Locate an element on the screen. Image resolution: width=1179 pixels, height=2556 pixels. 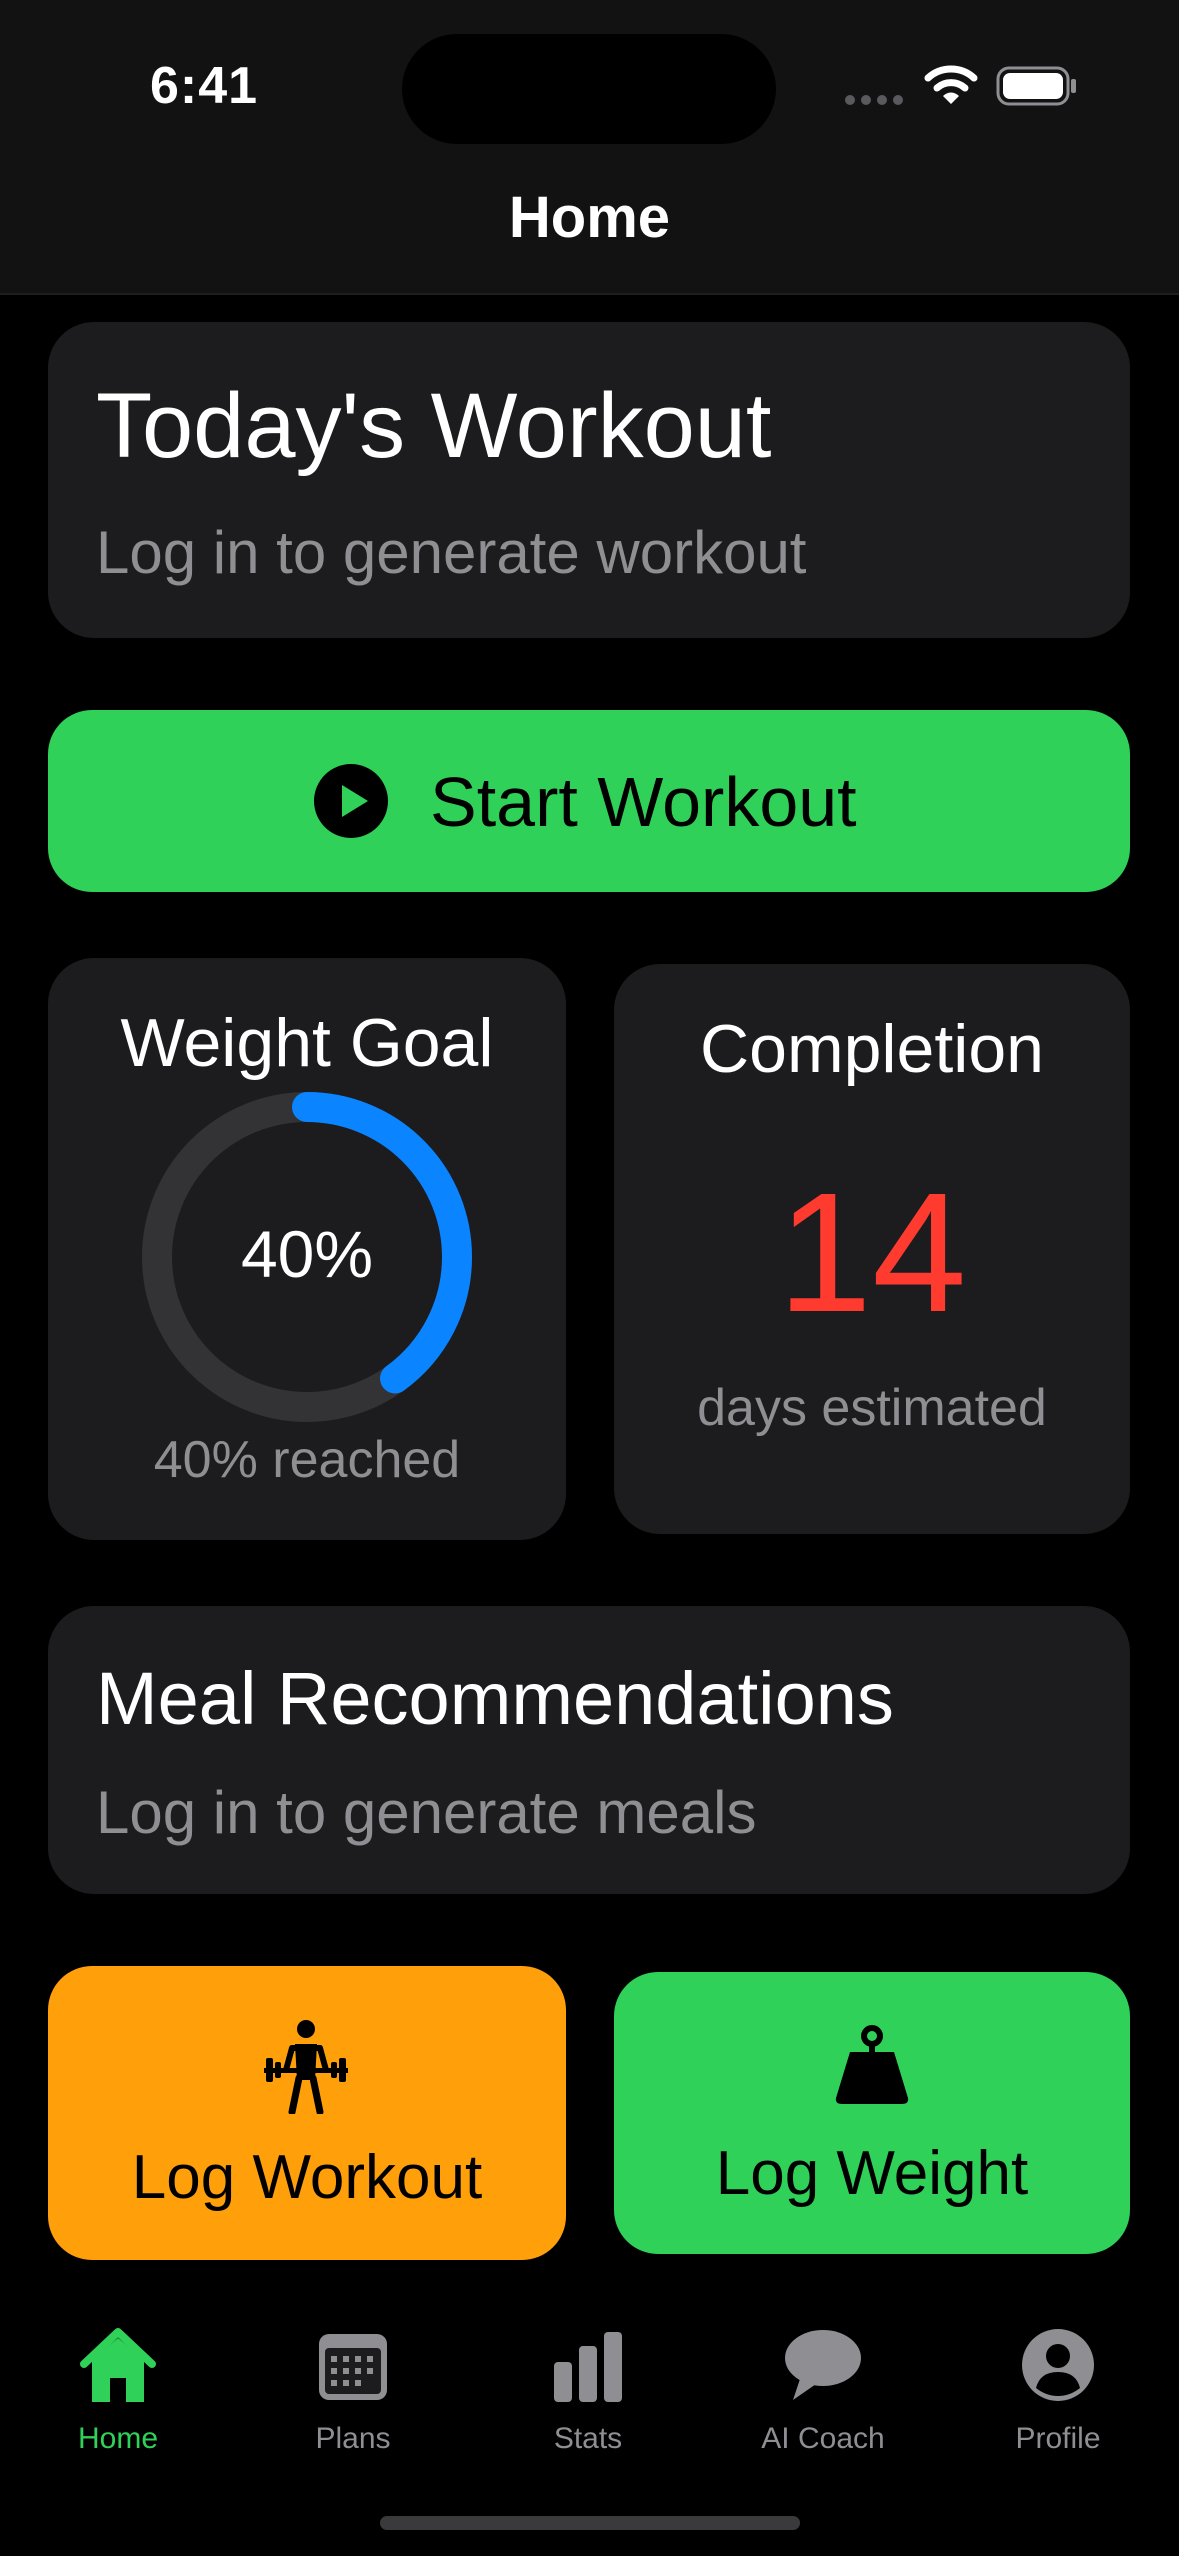
page-title: Home is located at coordinates (589, 217).